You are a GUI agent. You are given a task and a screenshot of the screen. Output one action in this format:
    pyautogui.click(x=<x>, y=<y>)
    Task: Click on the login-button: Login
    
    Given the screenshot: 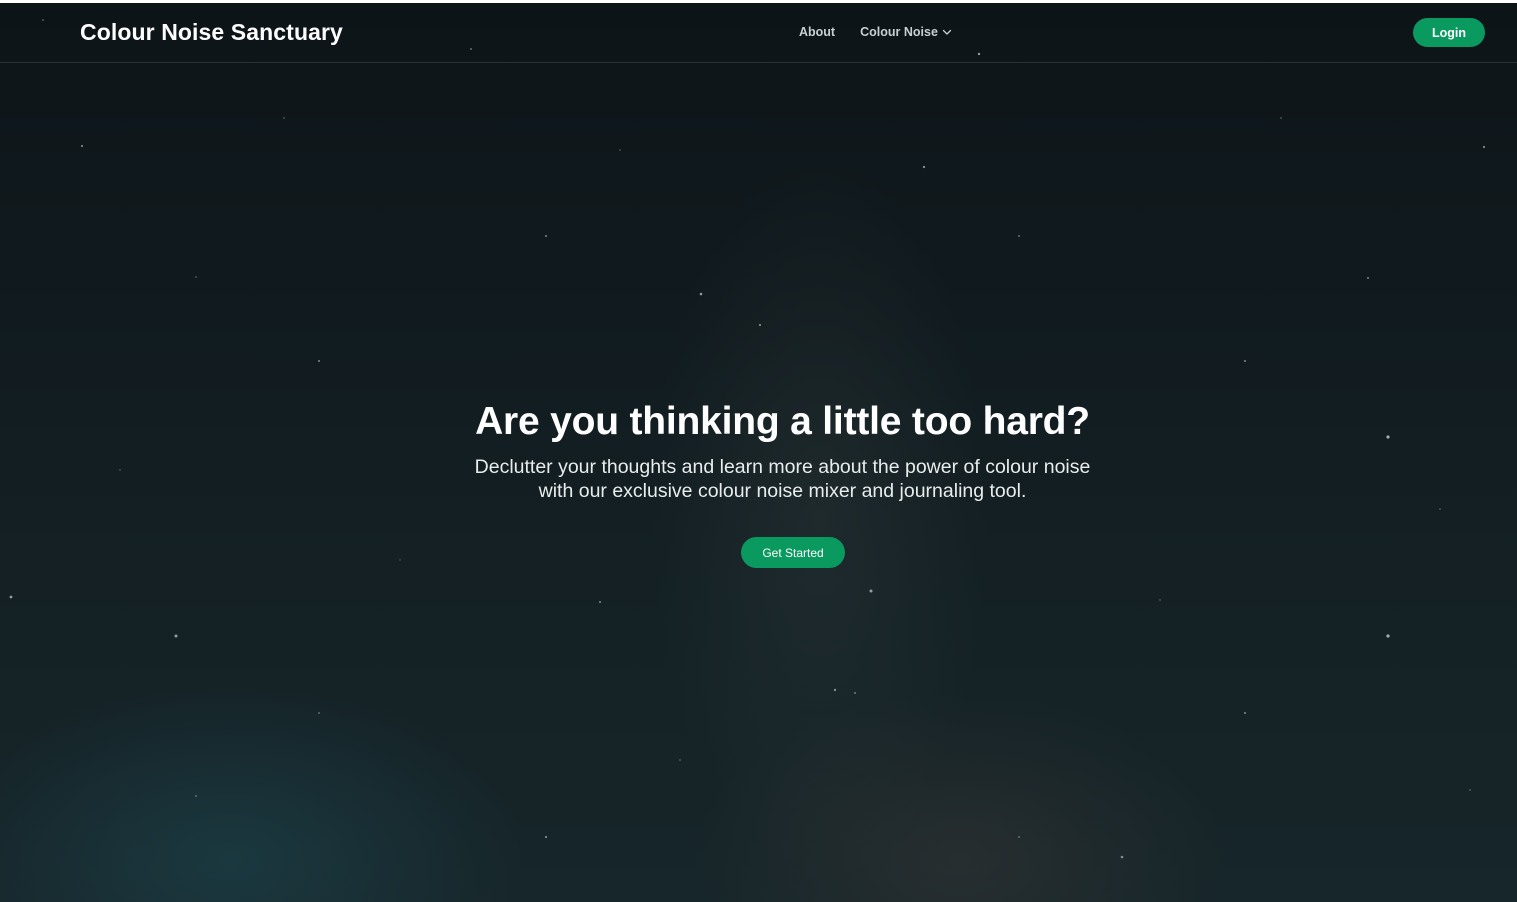 What is the action you would take?
    pyautogui.click(x=1449, y=32)
    